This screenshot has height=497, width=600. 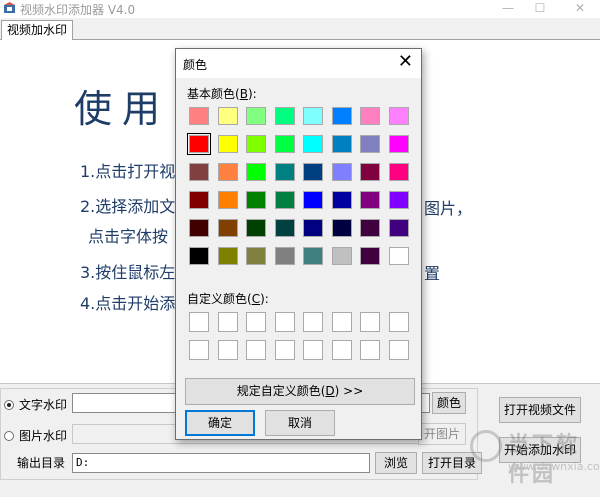 I want to click on cancel-button: 取消, so click(x=300, y=423).